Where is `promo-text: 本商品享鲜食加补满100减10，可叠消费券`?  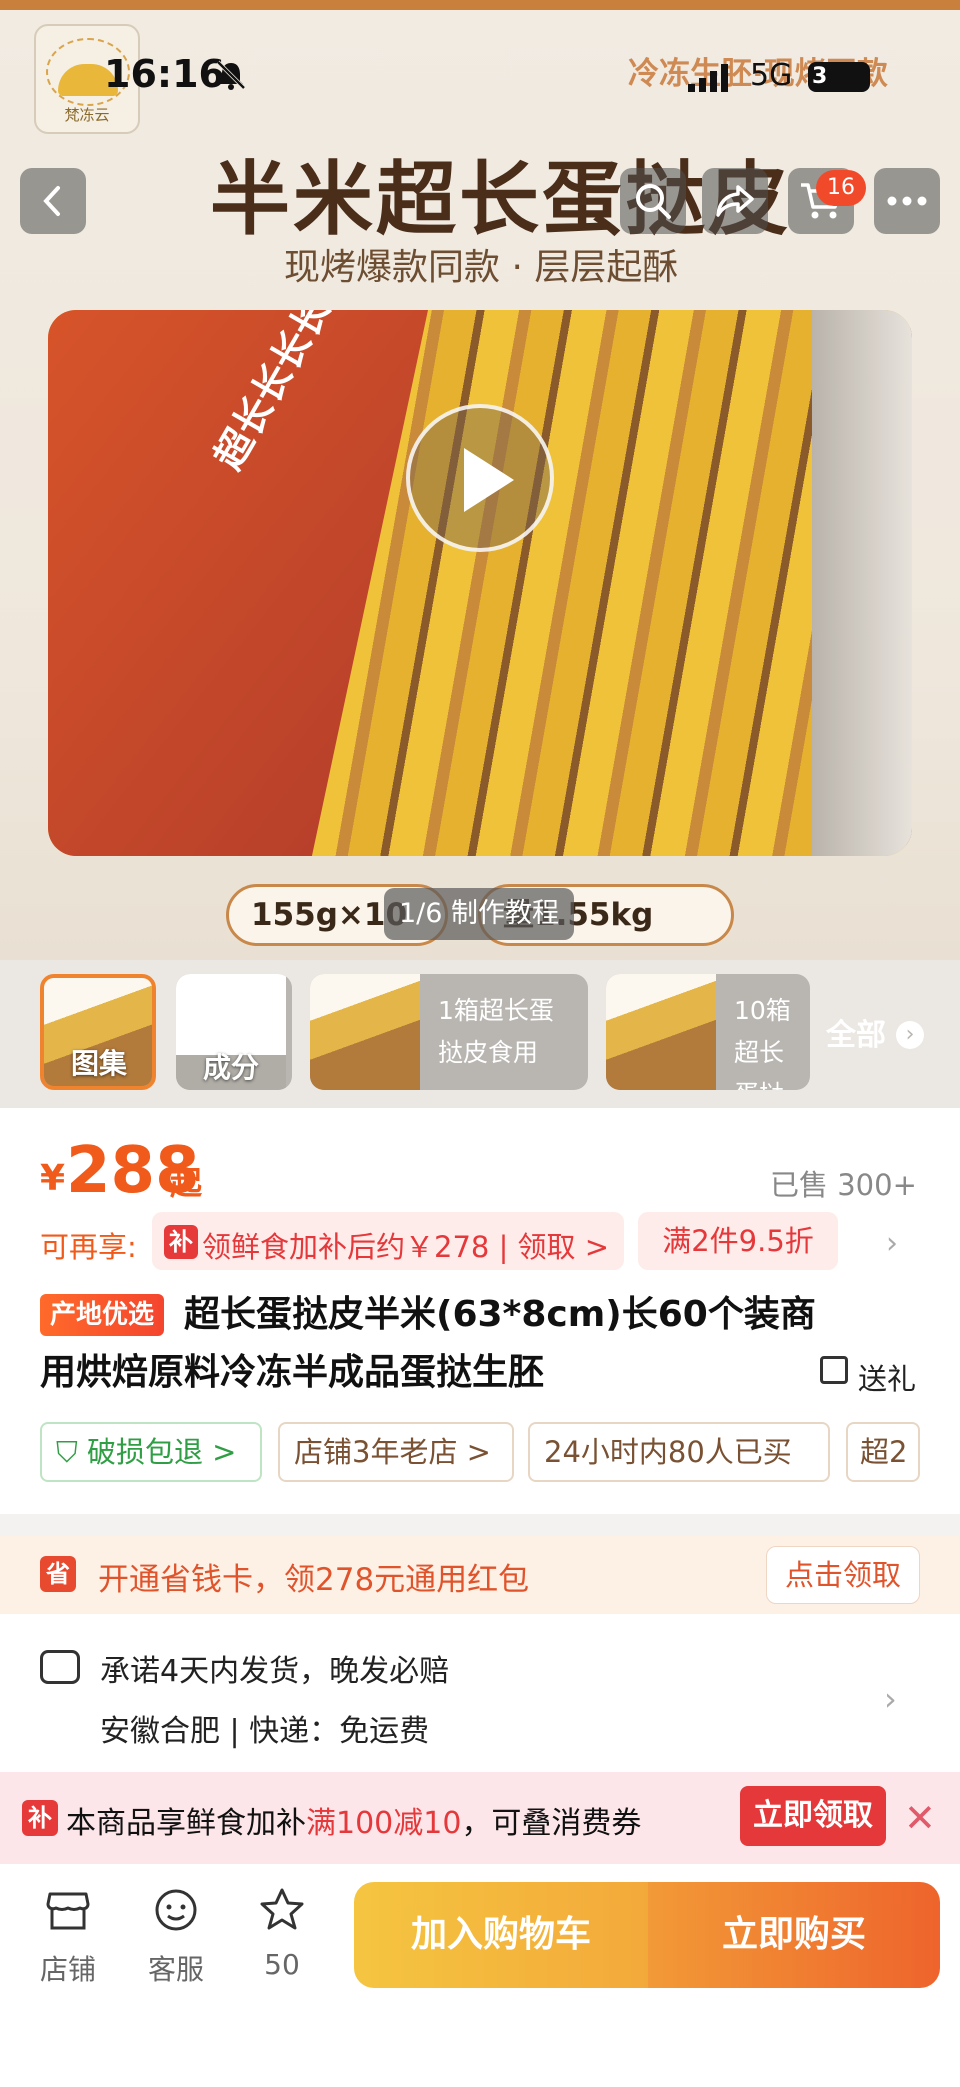 promo-text: 本商品享鲜食加补满100减10，可叠消费券 is located at coordinates (353, 1820).